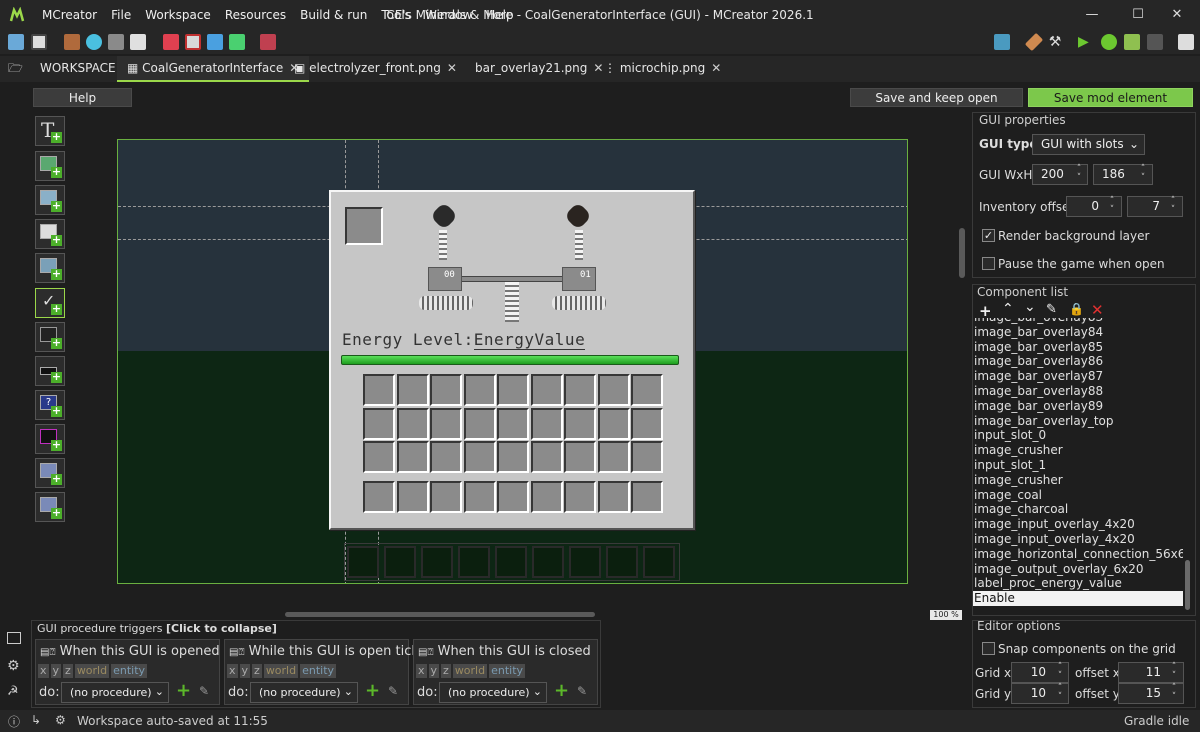 This screenshot has height=732, width=1200. Describe the element at coordinates (50, 405) in the screenshot. I see `add-tooltip-tool: ? +` at that location.